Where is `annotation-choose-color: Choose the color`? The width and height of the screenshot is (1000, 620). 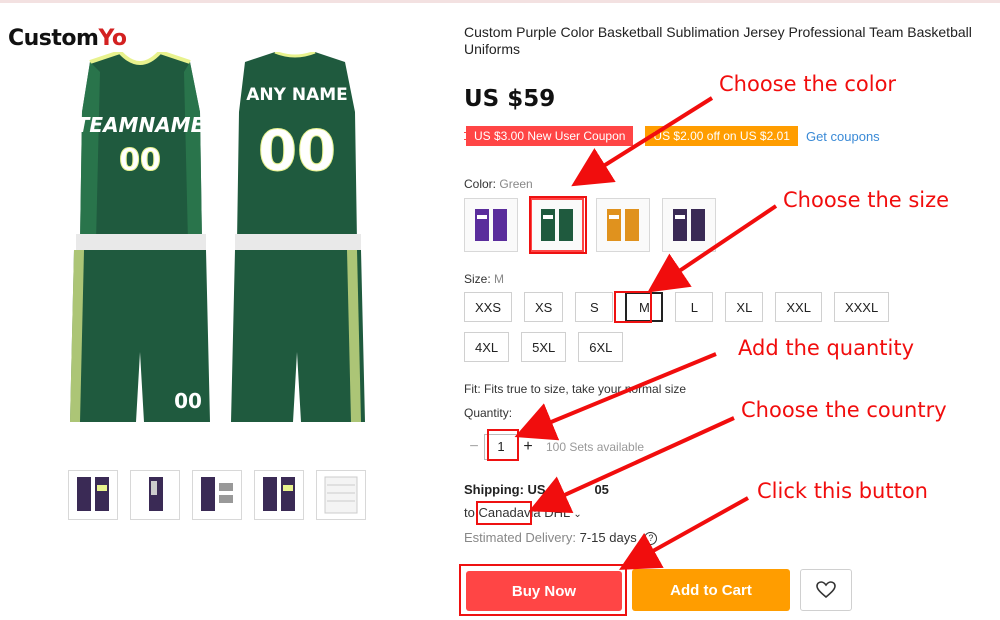 annotation-choose-color: Choose the color is located at coordinates (808, 84).